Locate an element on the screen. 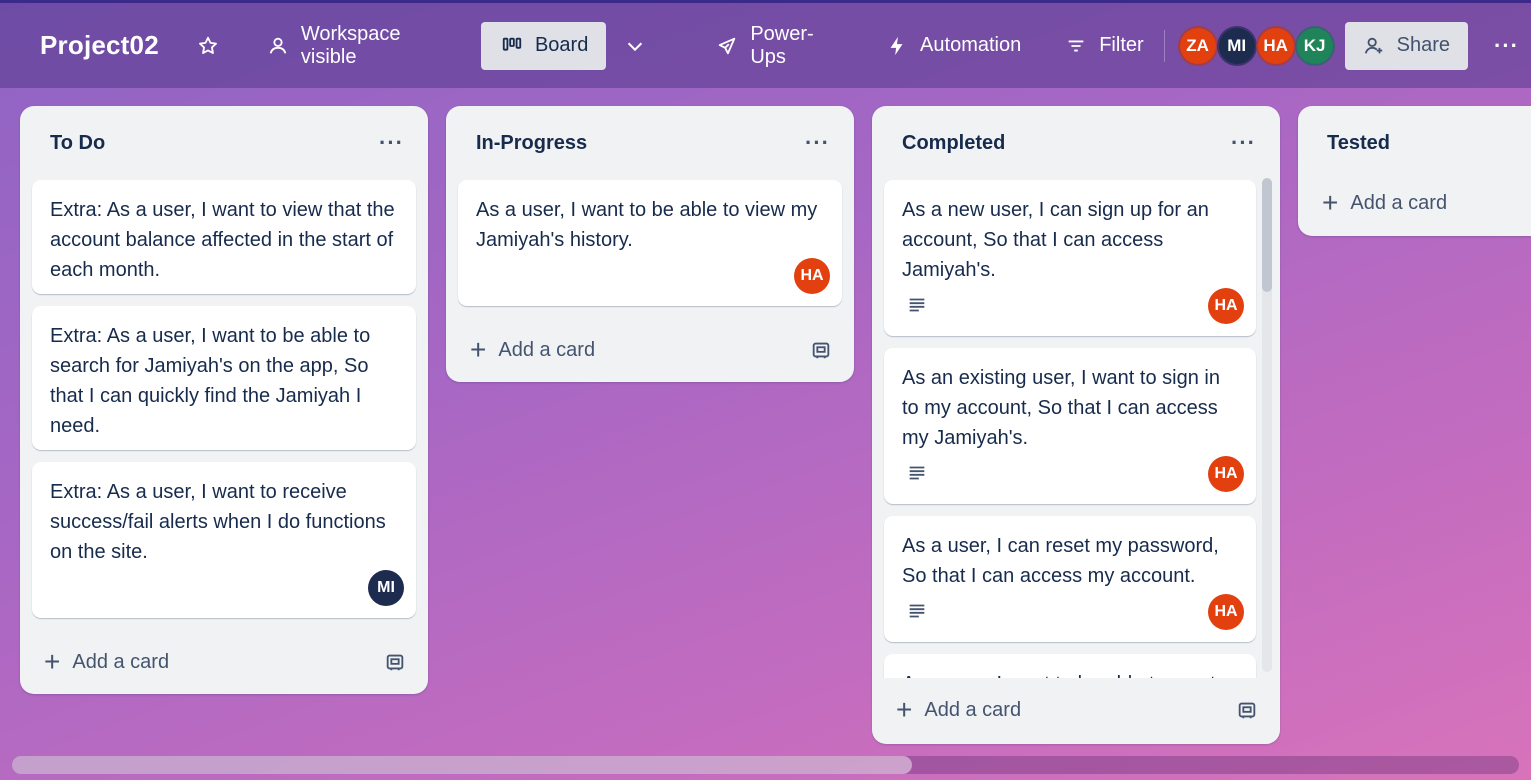 This screenshot has width=1531, height=780. header-divider is located at coordinates (1164, 45).